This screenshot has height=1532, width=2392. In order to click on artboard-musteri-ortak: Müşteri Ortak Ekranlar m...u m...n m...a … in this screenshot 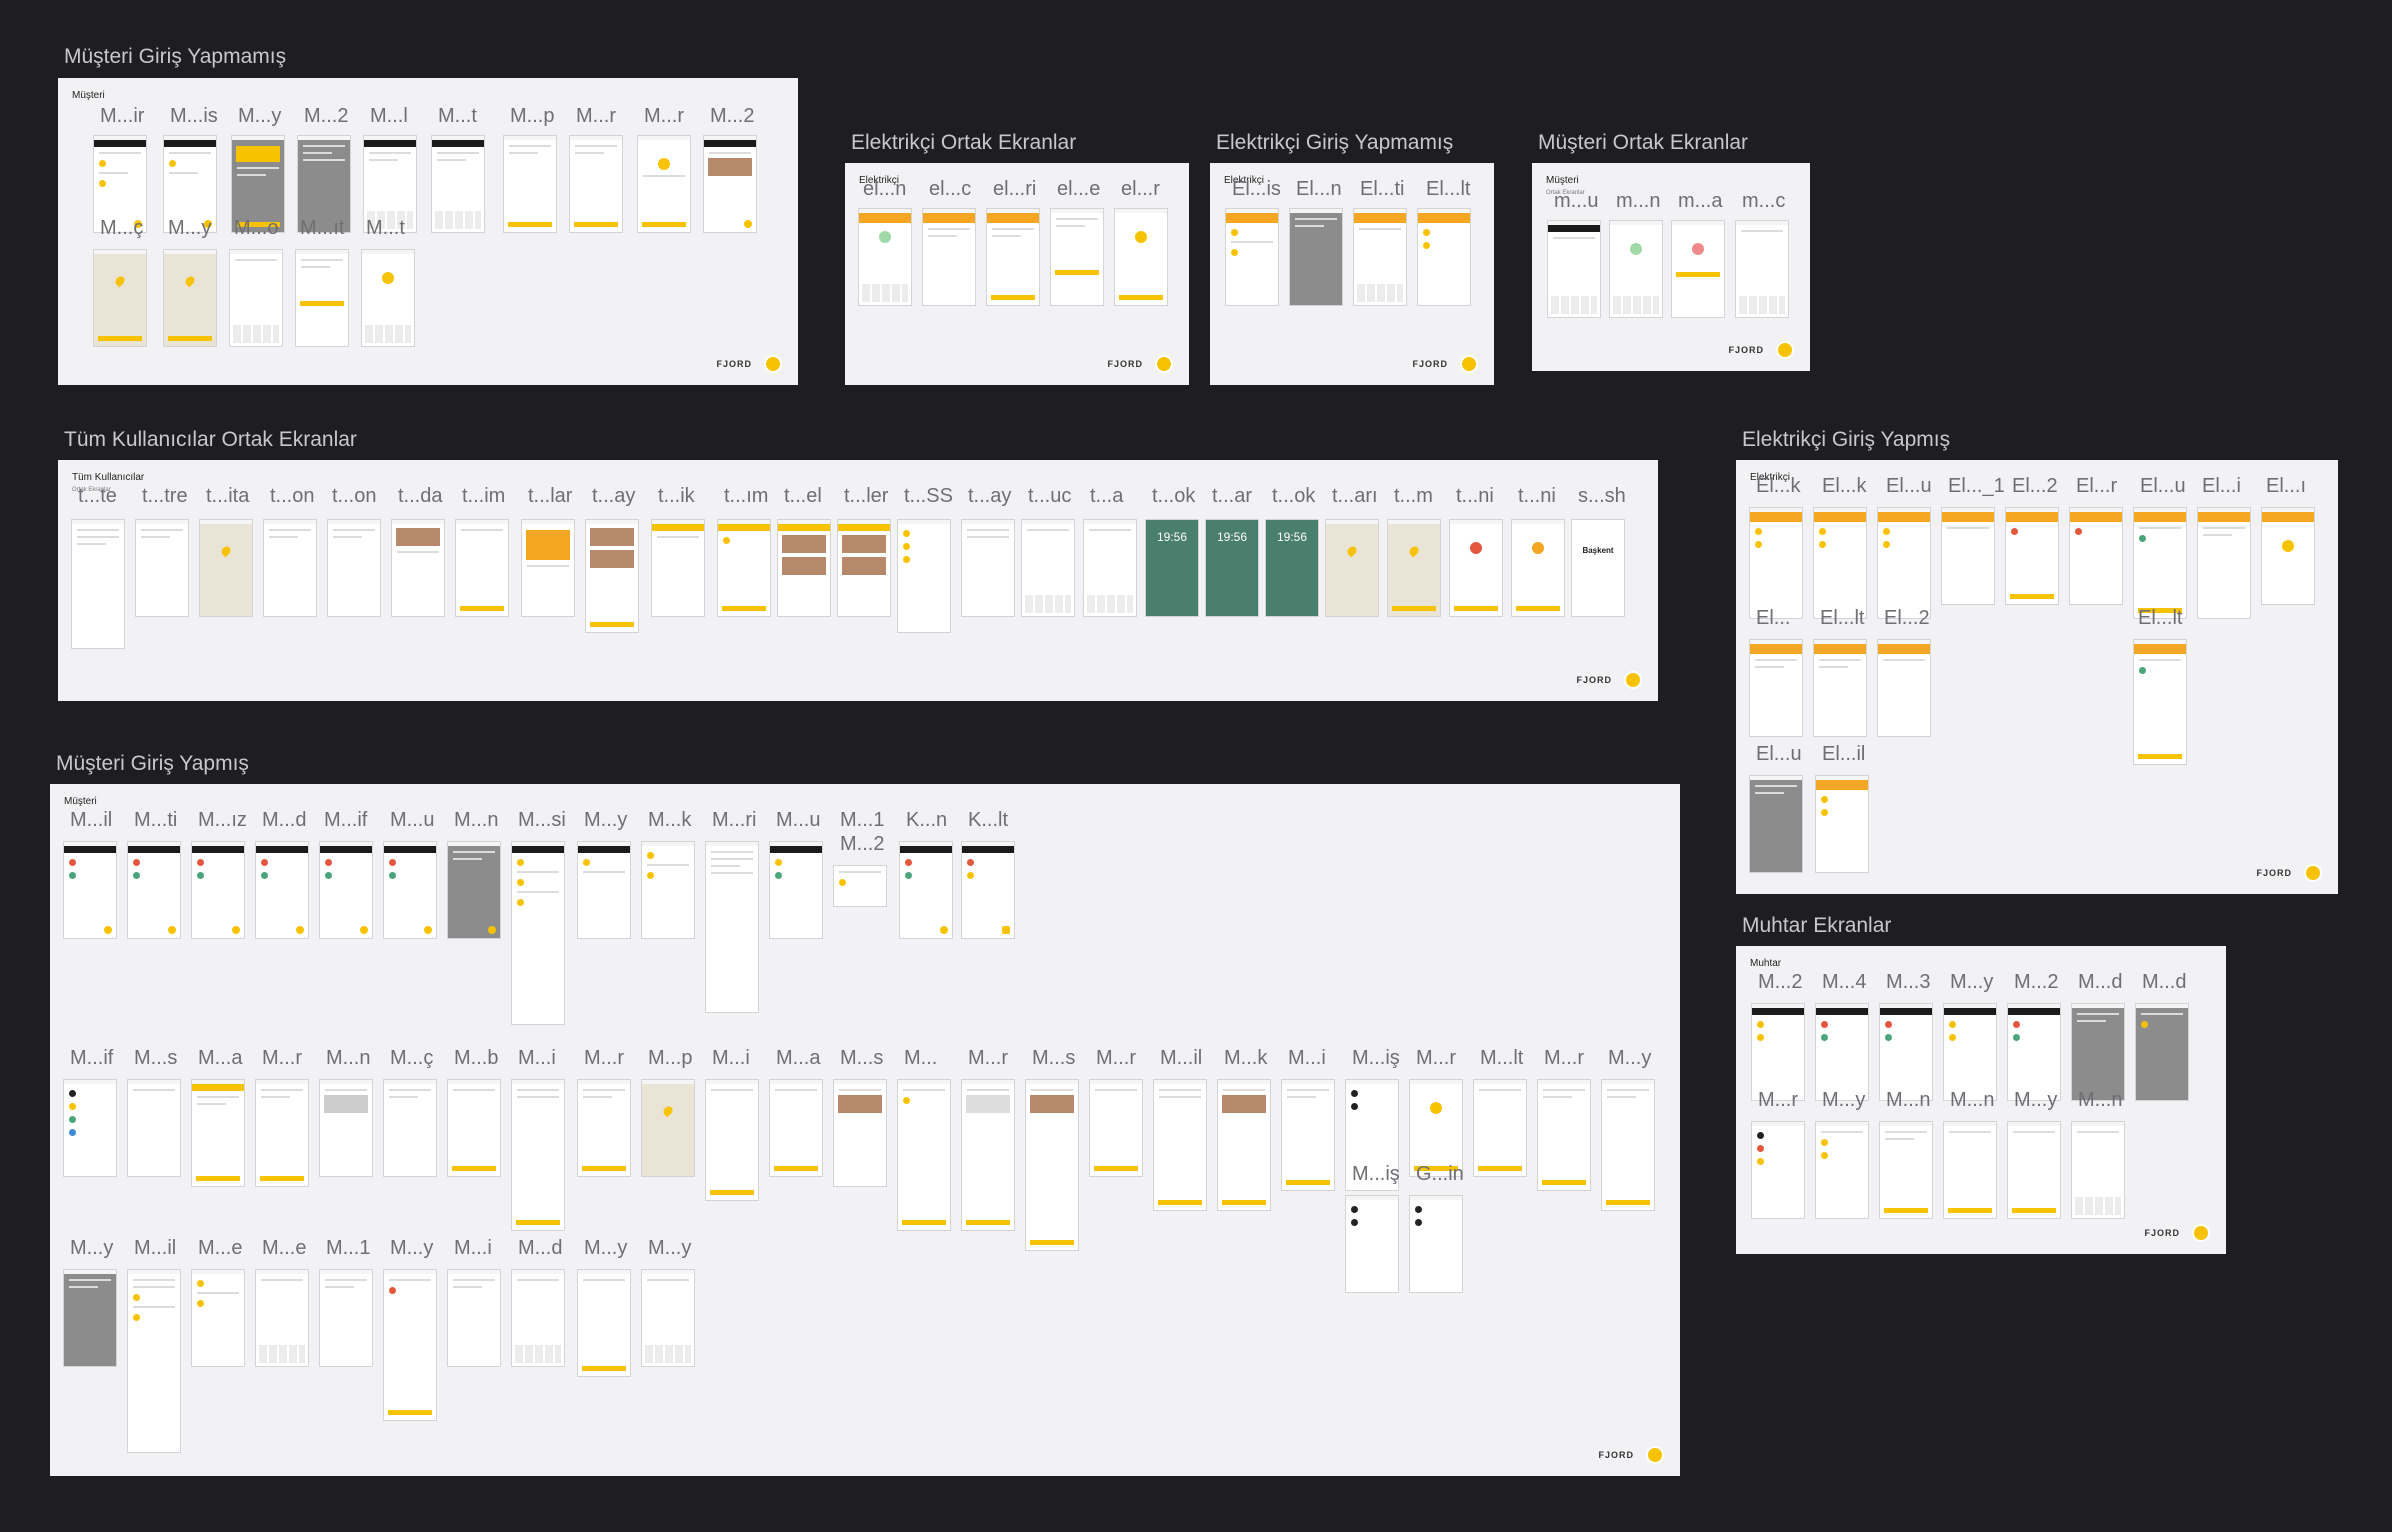, I will do `click(1671, 267)`.